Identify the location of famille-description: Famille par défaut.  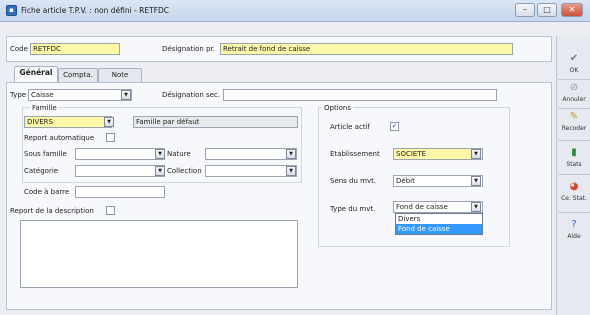
(215, 122).